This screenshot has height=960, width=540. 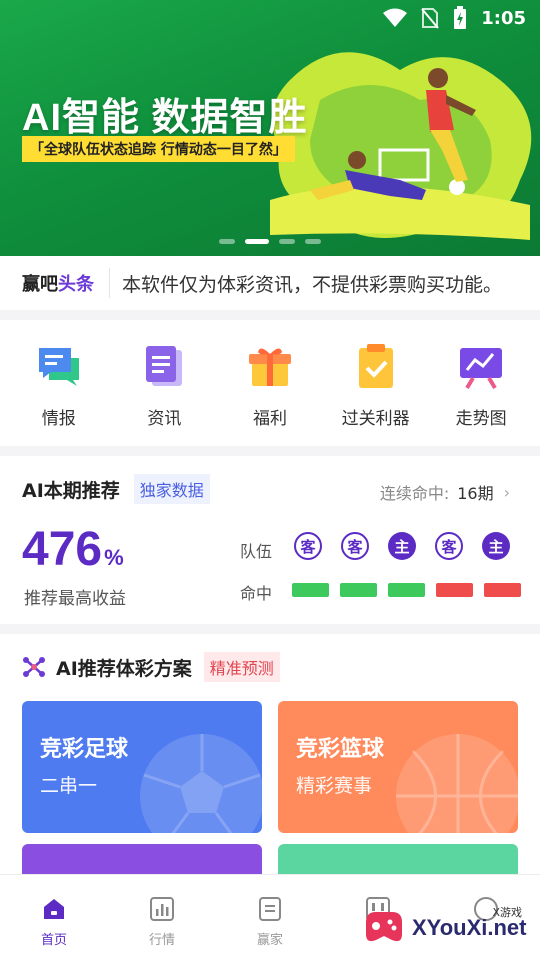 I want to click on watermark-small: X游戏, so click(x=507, y=912).